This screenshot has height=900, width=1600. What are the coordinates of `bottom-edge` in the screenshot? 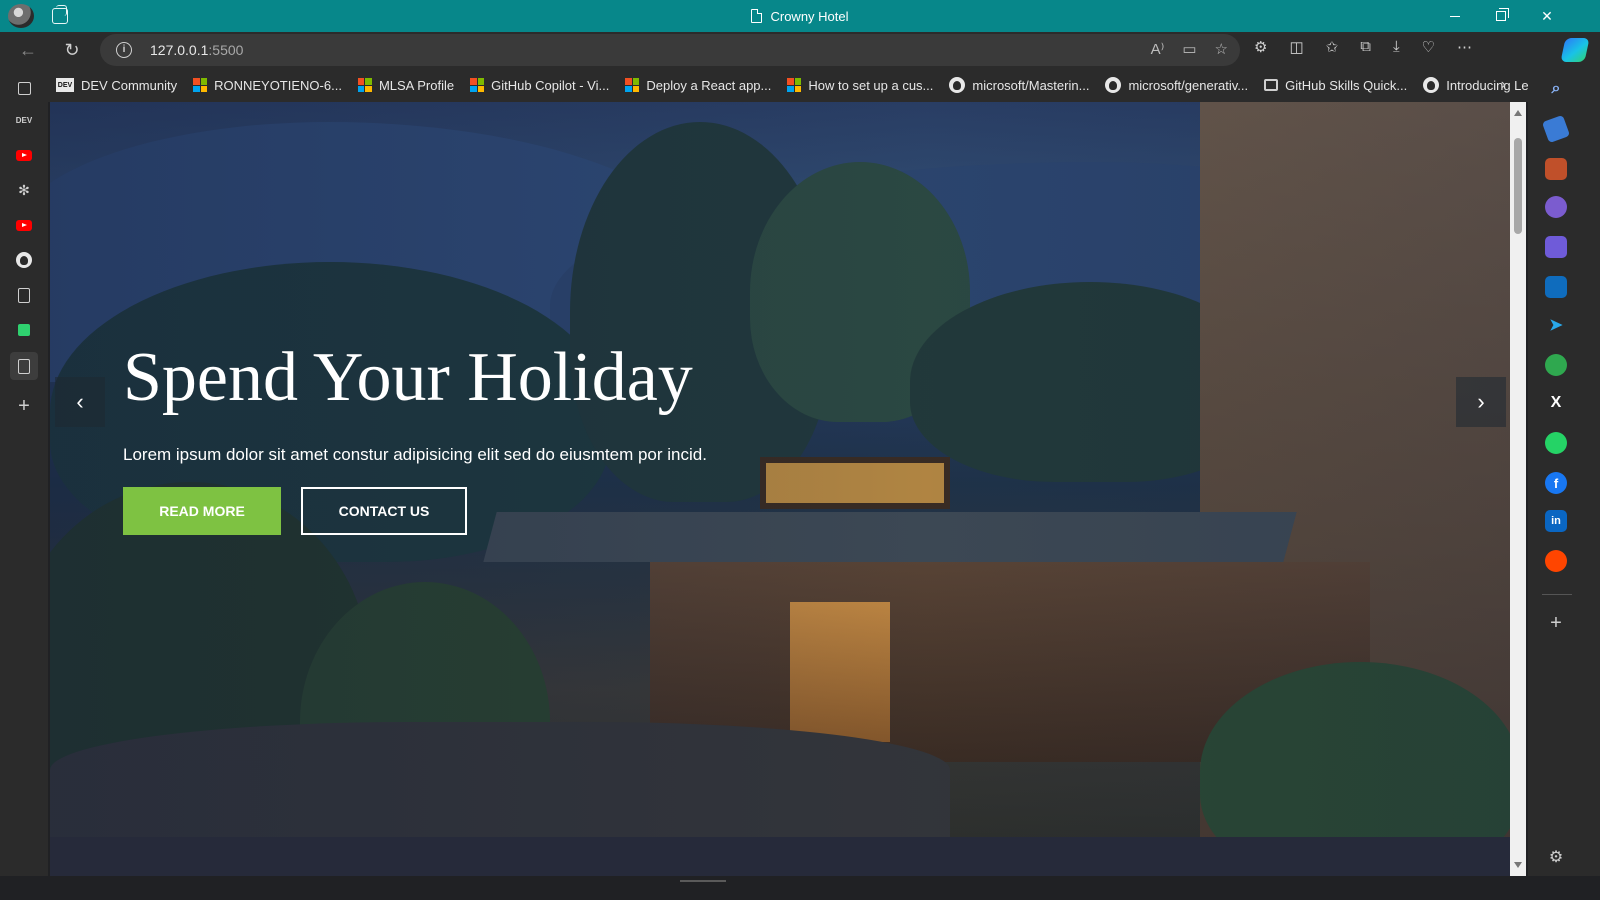 It's located at (800, 888).